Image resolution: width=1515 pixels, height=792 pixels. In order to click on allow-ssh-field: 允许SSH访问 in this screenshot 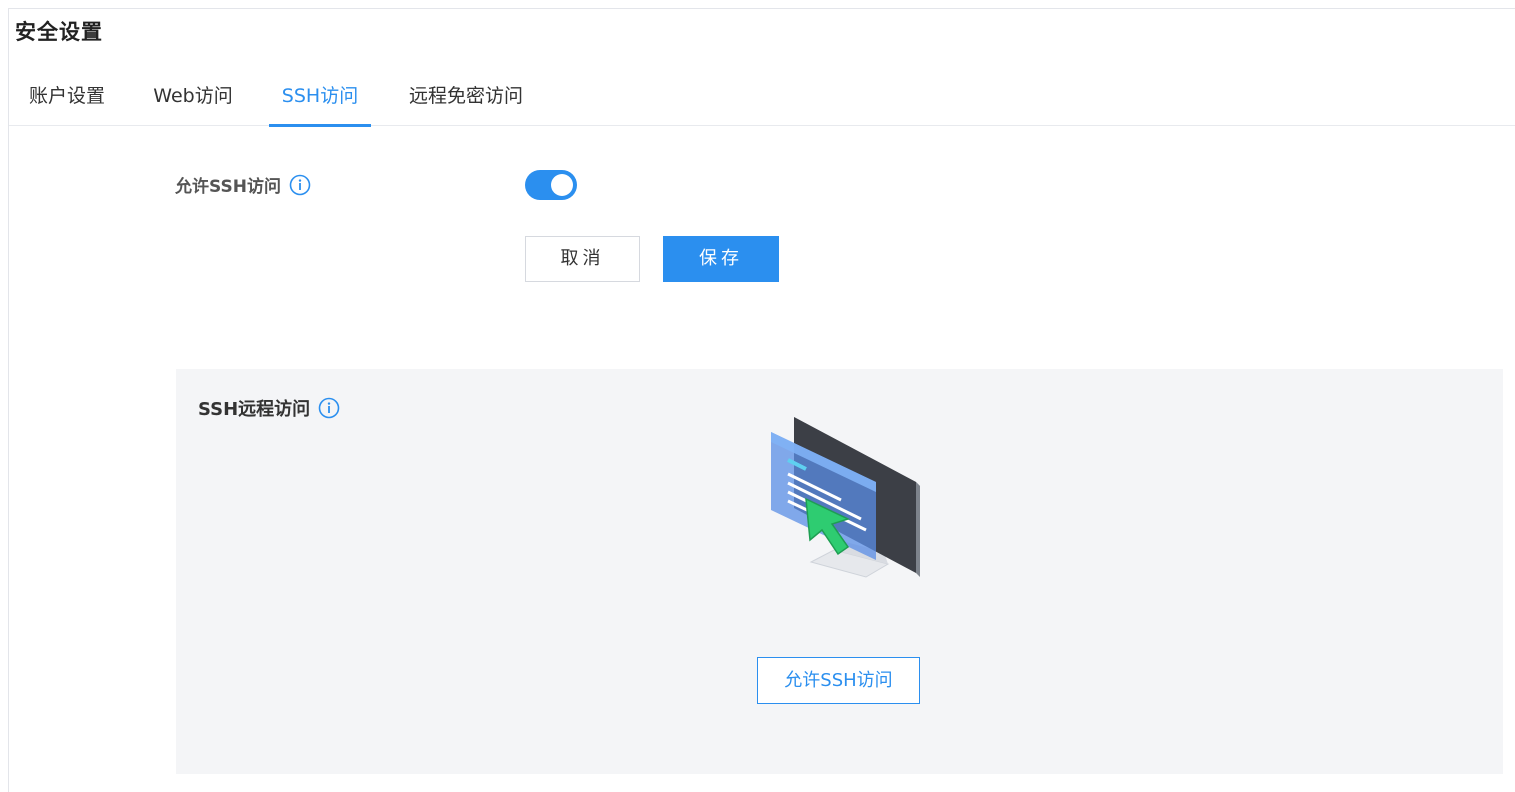, I will do `click(243, 184)`.